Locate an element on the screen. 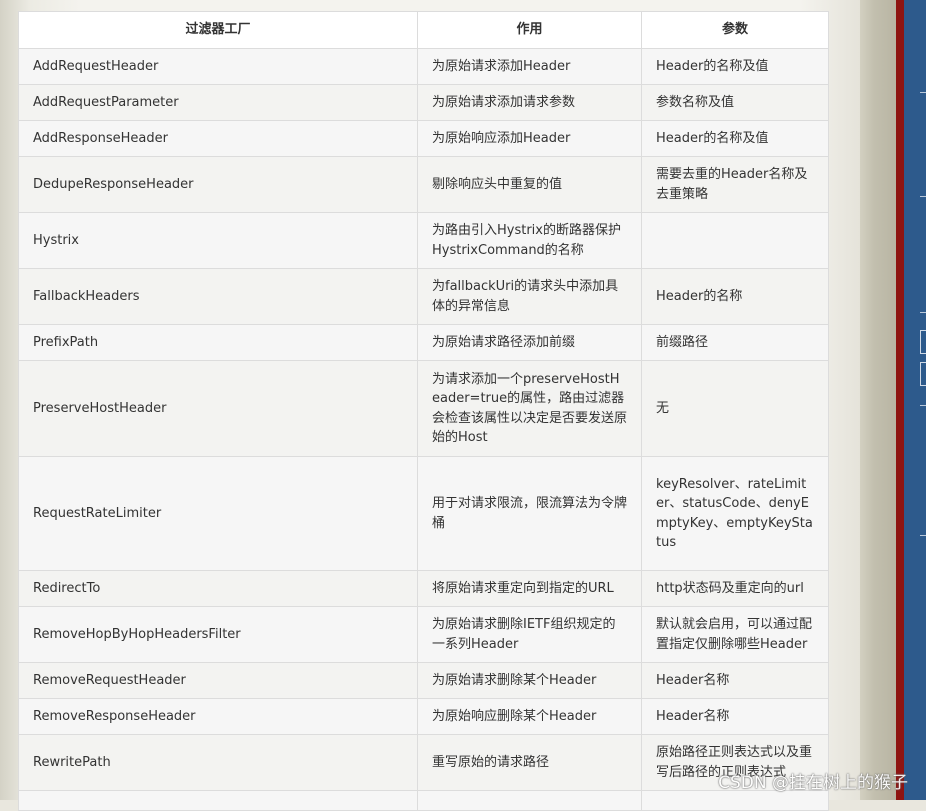  cell-effect: 为fallbackUri的请求头中添加具体的异常信息 is located at coordinates (529, 296).